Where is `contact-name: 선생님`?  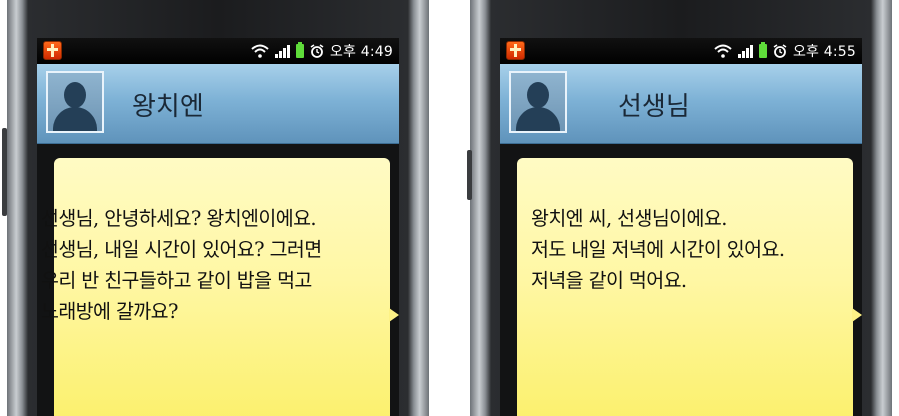
contact-name: 선생님 is located at coordinates (654, 107).